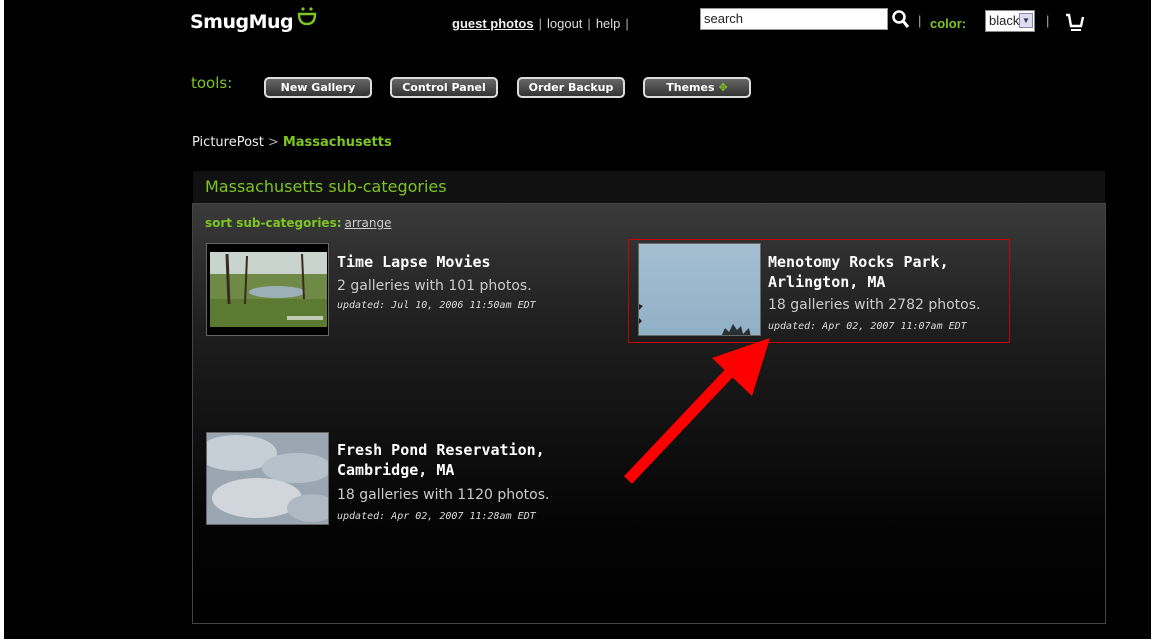 Image resolution: width=1153 pixels, height=641 pixels. What do you see at coordinates (948, 23) in the screenshot?
I see `color-label: color:` at bounding box center [948, 23].